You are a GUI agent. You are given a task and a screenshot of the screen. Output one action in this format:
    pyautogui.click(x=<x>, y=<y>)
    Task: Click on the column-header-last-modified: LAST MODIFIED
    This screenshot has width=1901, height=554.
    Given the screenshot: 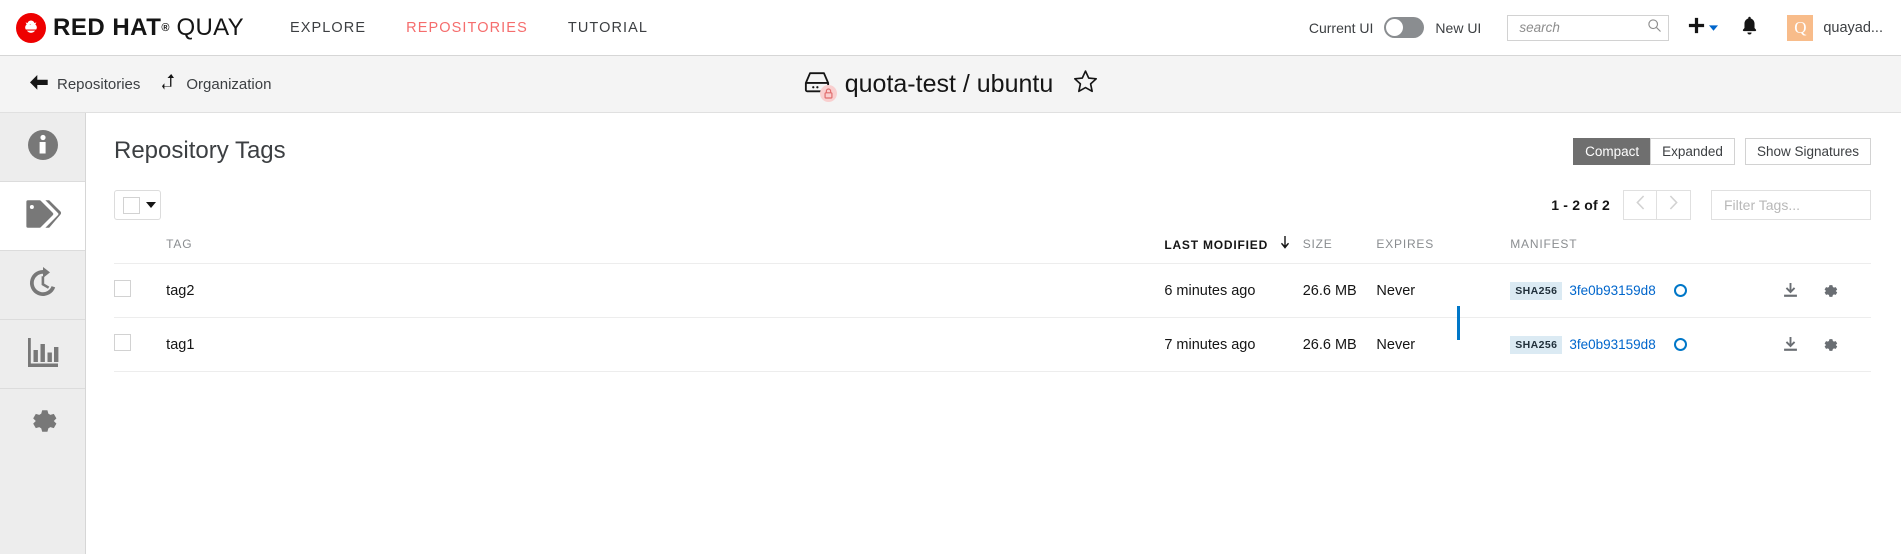 What is the action you would take?
    pyautogui.click(x=1233, y=250)
    